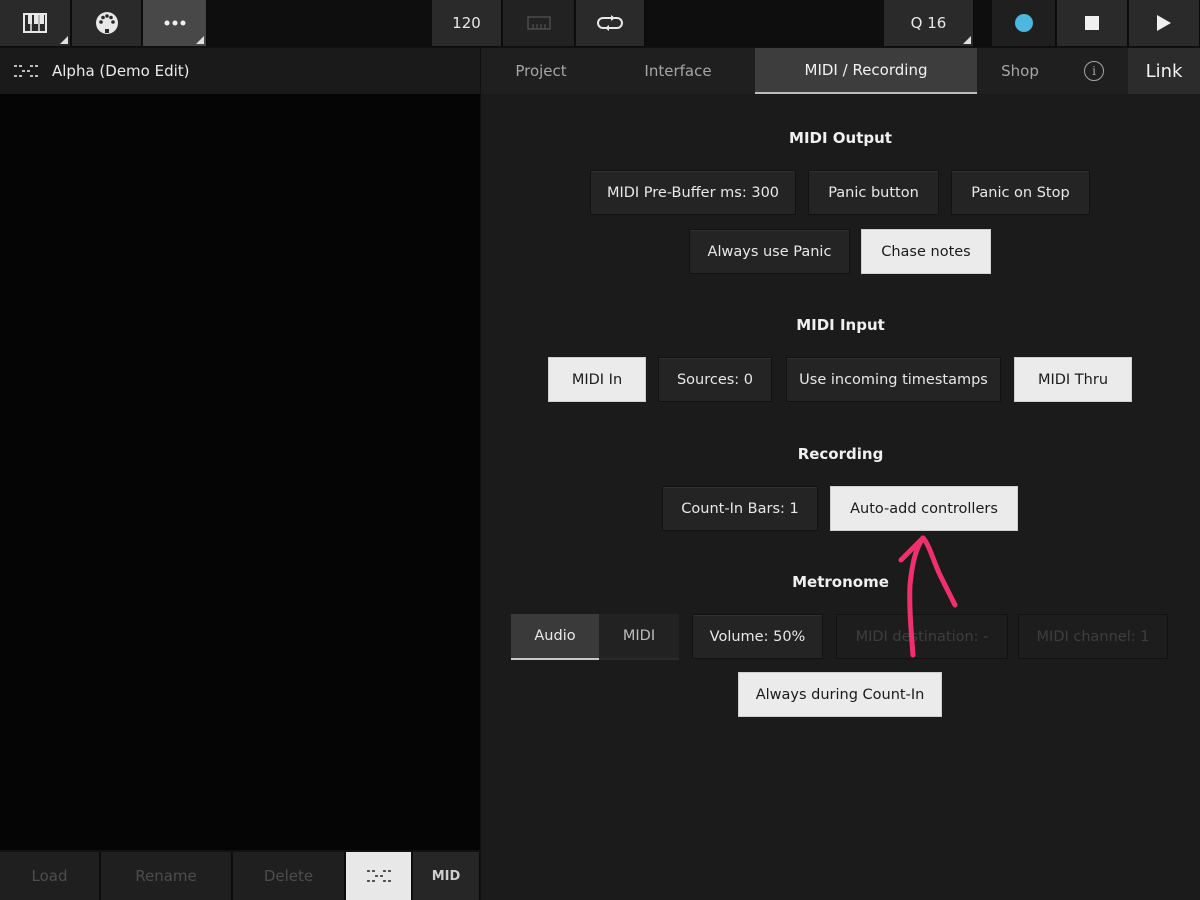 This screenshot has height=900, width=1200. I want to click on quantize-value: Q 16, so click(928, 23).